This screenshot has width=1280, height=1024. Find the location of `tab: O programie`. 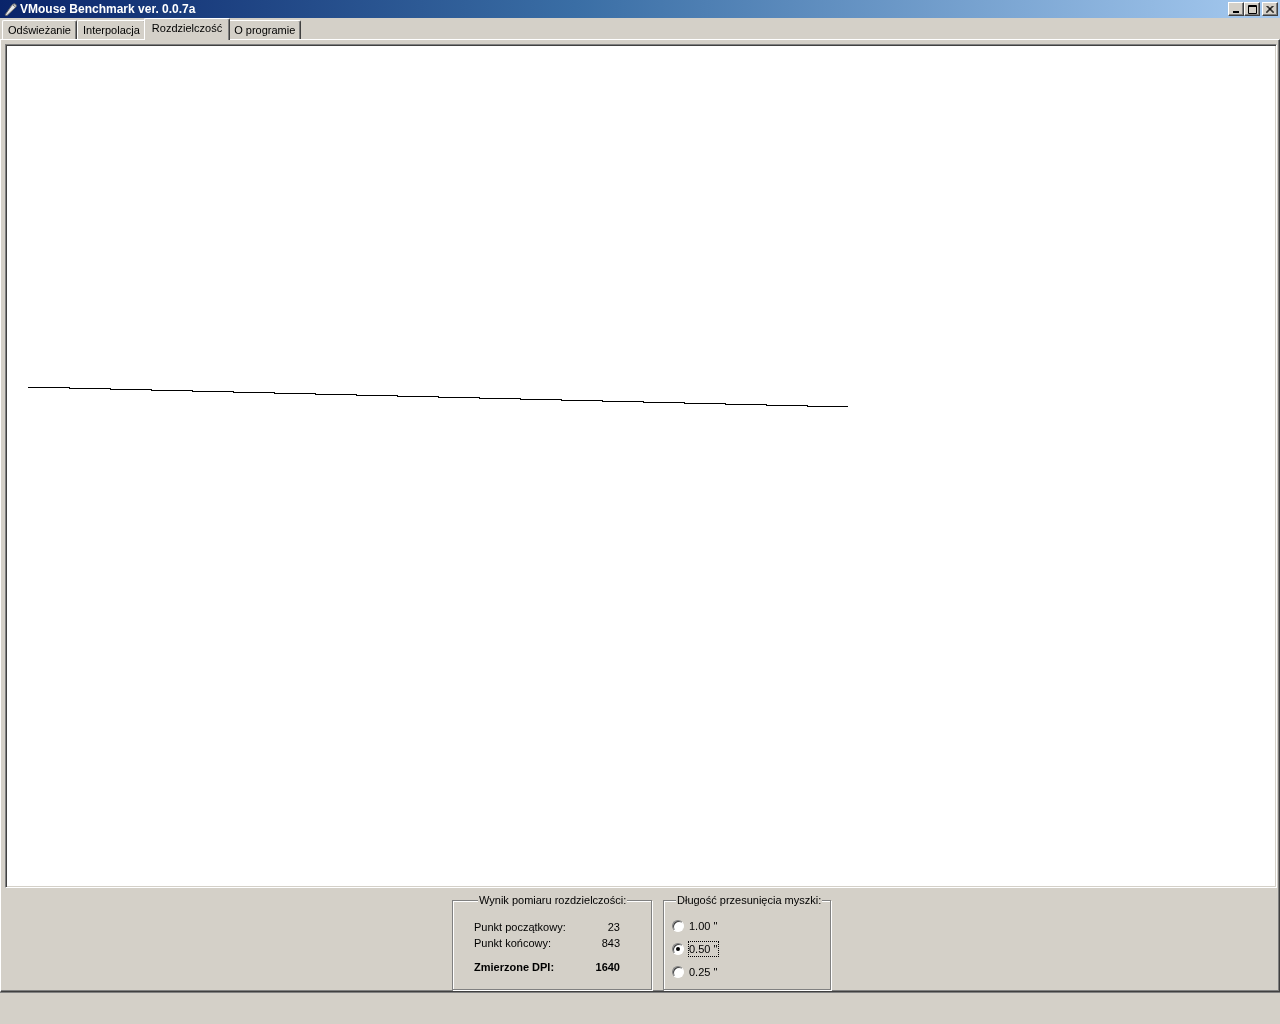

tab: O programie is located at coordinates (265, 29).